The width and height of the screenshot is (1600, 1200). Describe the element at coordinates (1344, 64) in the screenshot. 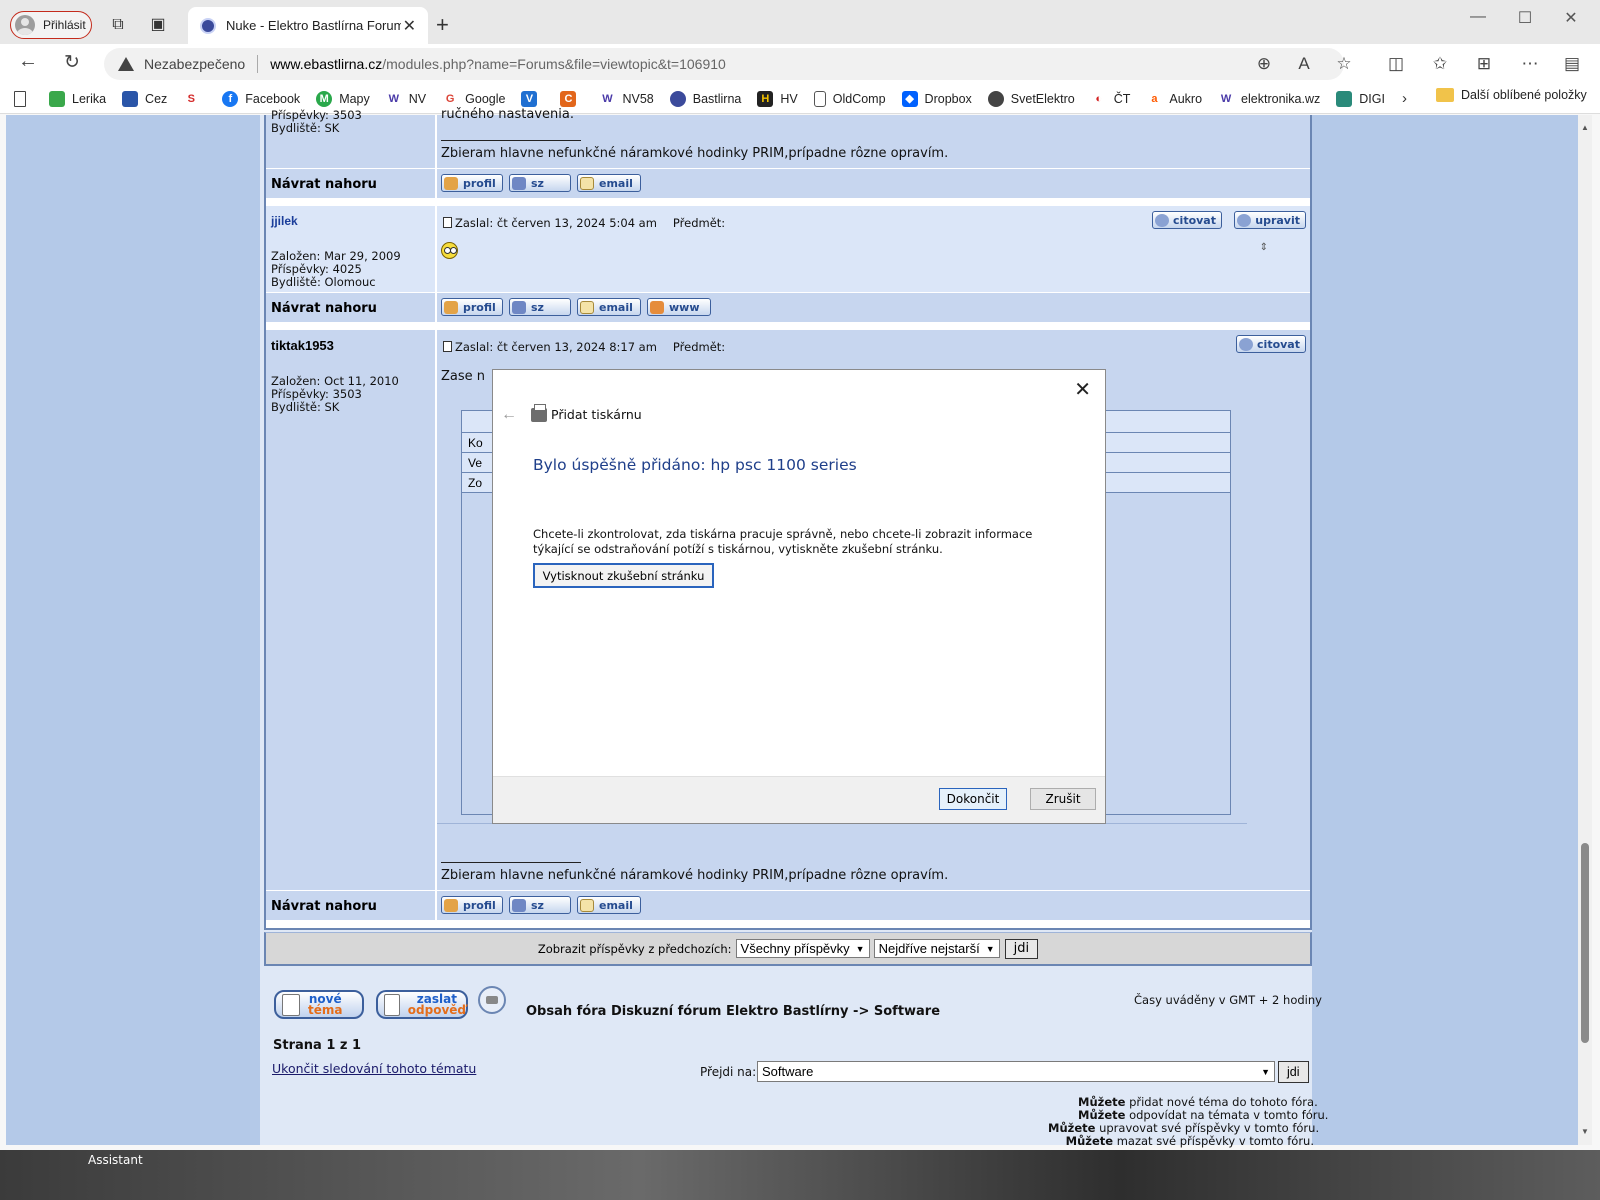

I see `favorite-star-icon: ☆` at that location.